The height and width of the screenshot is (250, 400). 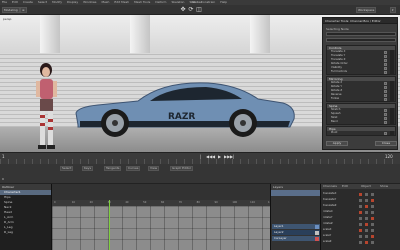 What do you see at coordinates (23, 10) in the screenshot?
I see `layout-menu-button: ≡` at bounding box center [23, 10].